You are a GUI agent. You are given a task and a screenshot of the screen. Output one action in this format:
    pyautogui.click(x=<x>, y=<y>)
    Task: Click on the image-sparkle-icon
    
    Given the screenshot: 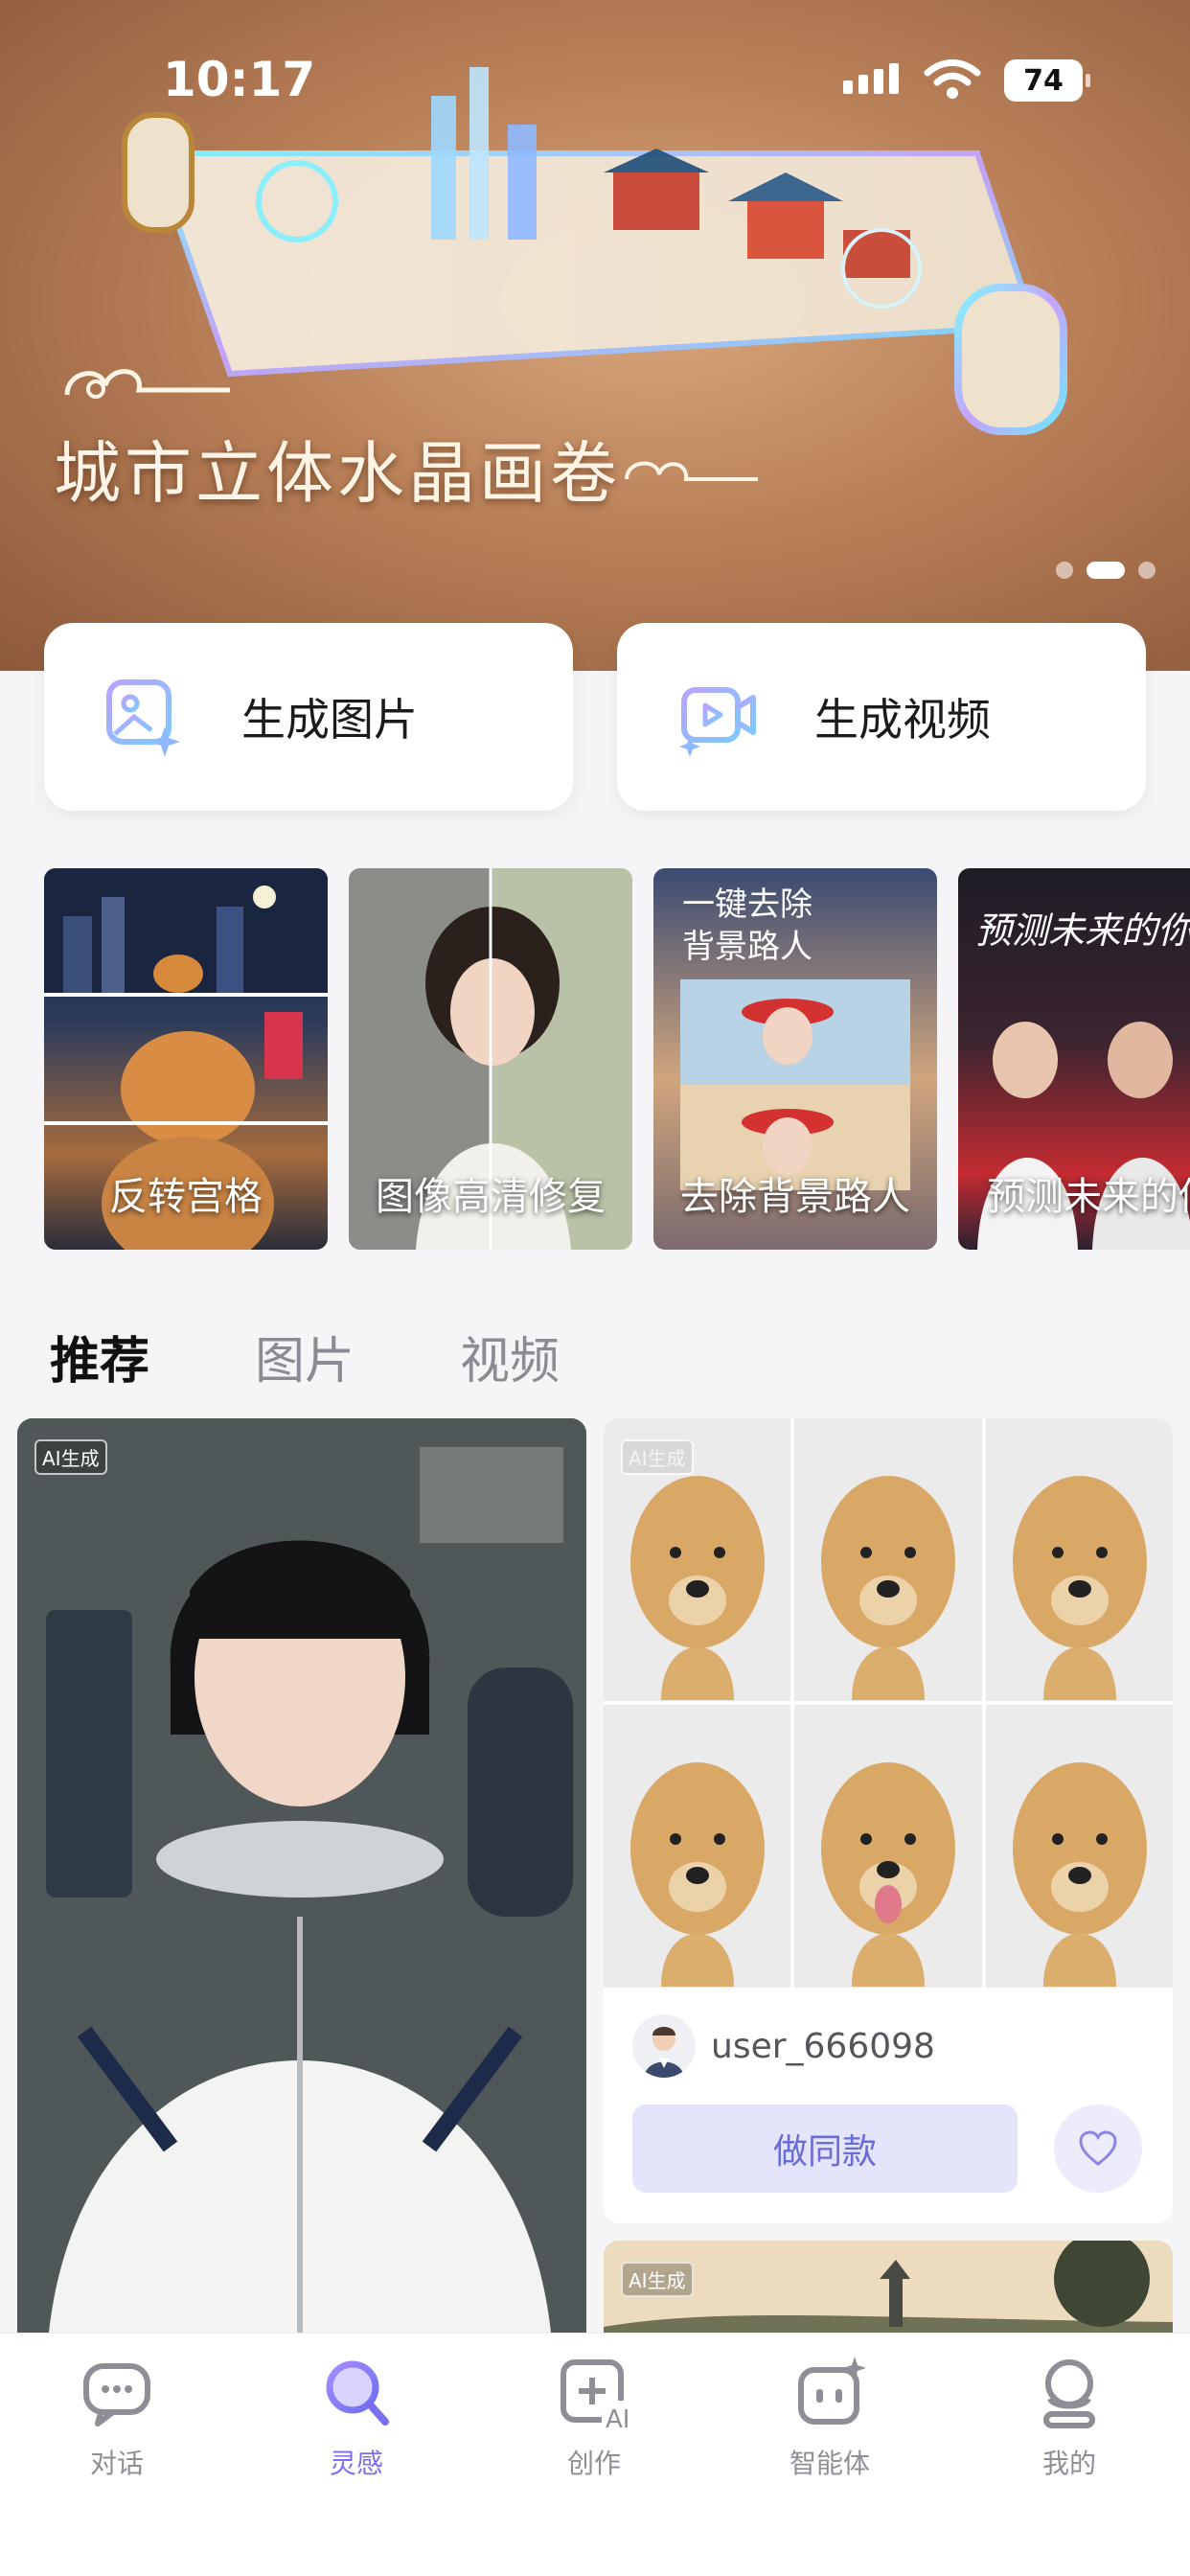 What is the action you would take?
    pyautogui.click(x=143, y=718)
    